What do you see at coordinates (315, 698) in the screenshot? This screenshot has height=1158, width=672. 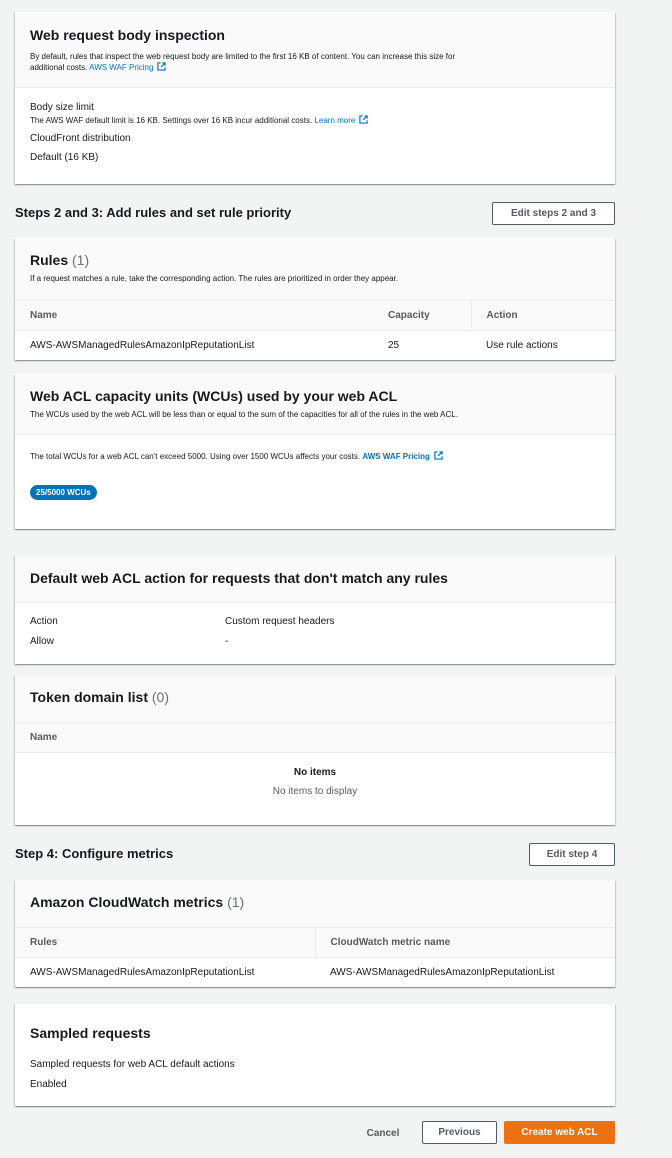 I see `token-domain-header: Token domain list (0)` at bounding box center [315, 698].